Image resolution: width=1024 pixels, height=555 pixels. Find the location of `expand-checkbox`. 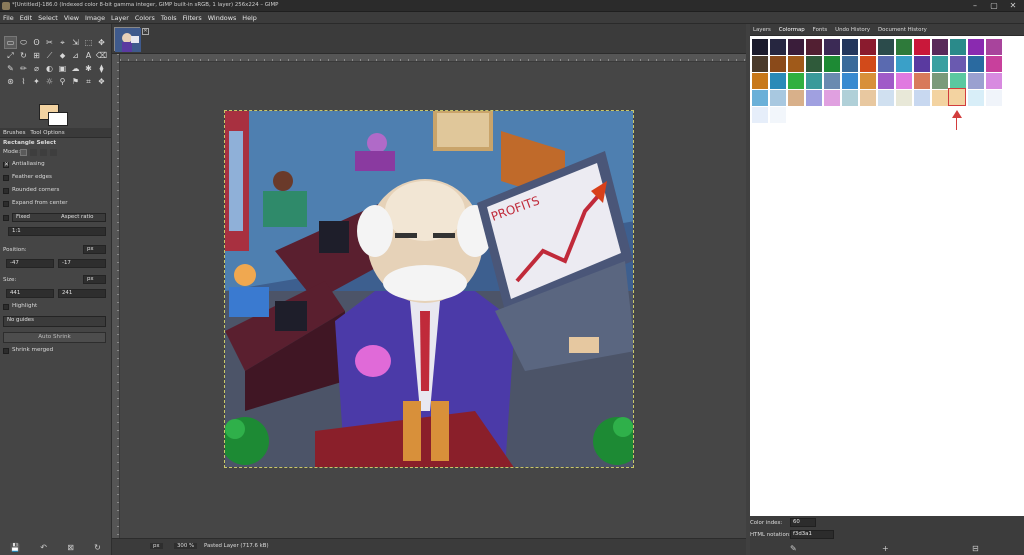

expand-checkbox is located at coordinates (6, 204).